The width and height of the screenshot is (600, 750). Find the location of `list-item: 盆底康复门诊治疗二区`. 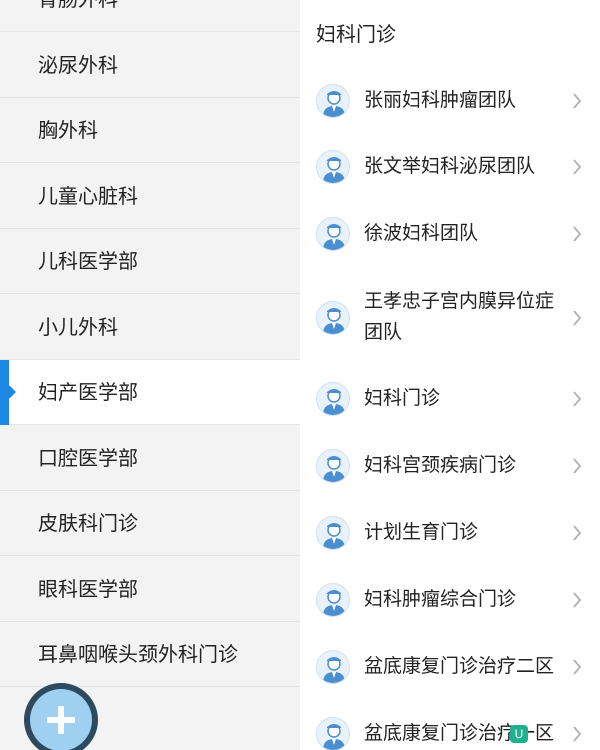

list-item: 盆底康复门诊治疗二区 is located at coordinates (450, 667).